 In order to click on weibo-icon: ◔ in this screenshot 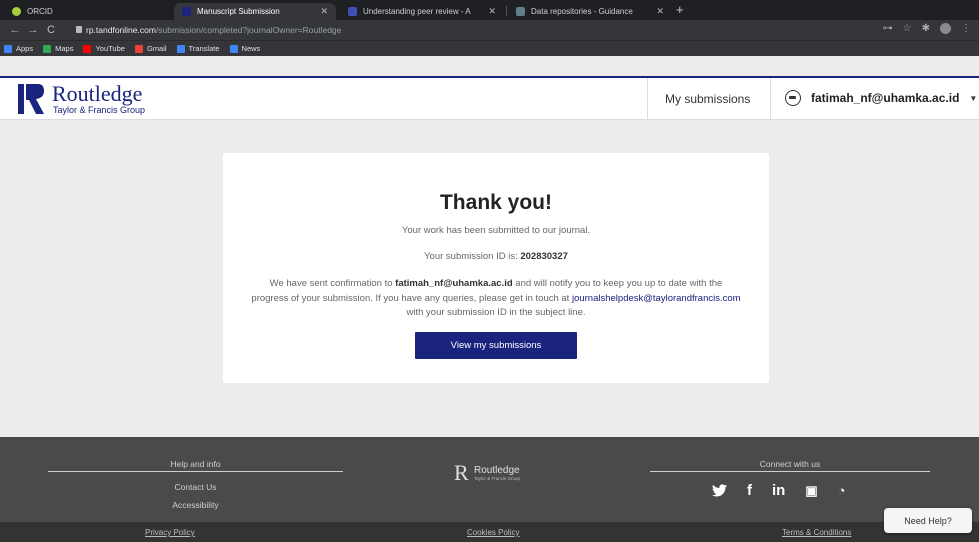, I will do `click(842, 490)`.